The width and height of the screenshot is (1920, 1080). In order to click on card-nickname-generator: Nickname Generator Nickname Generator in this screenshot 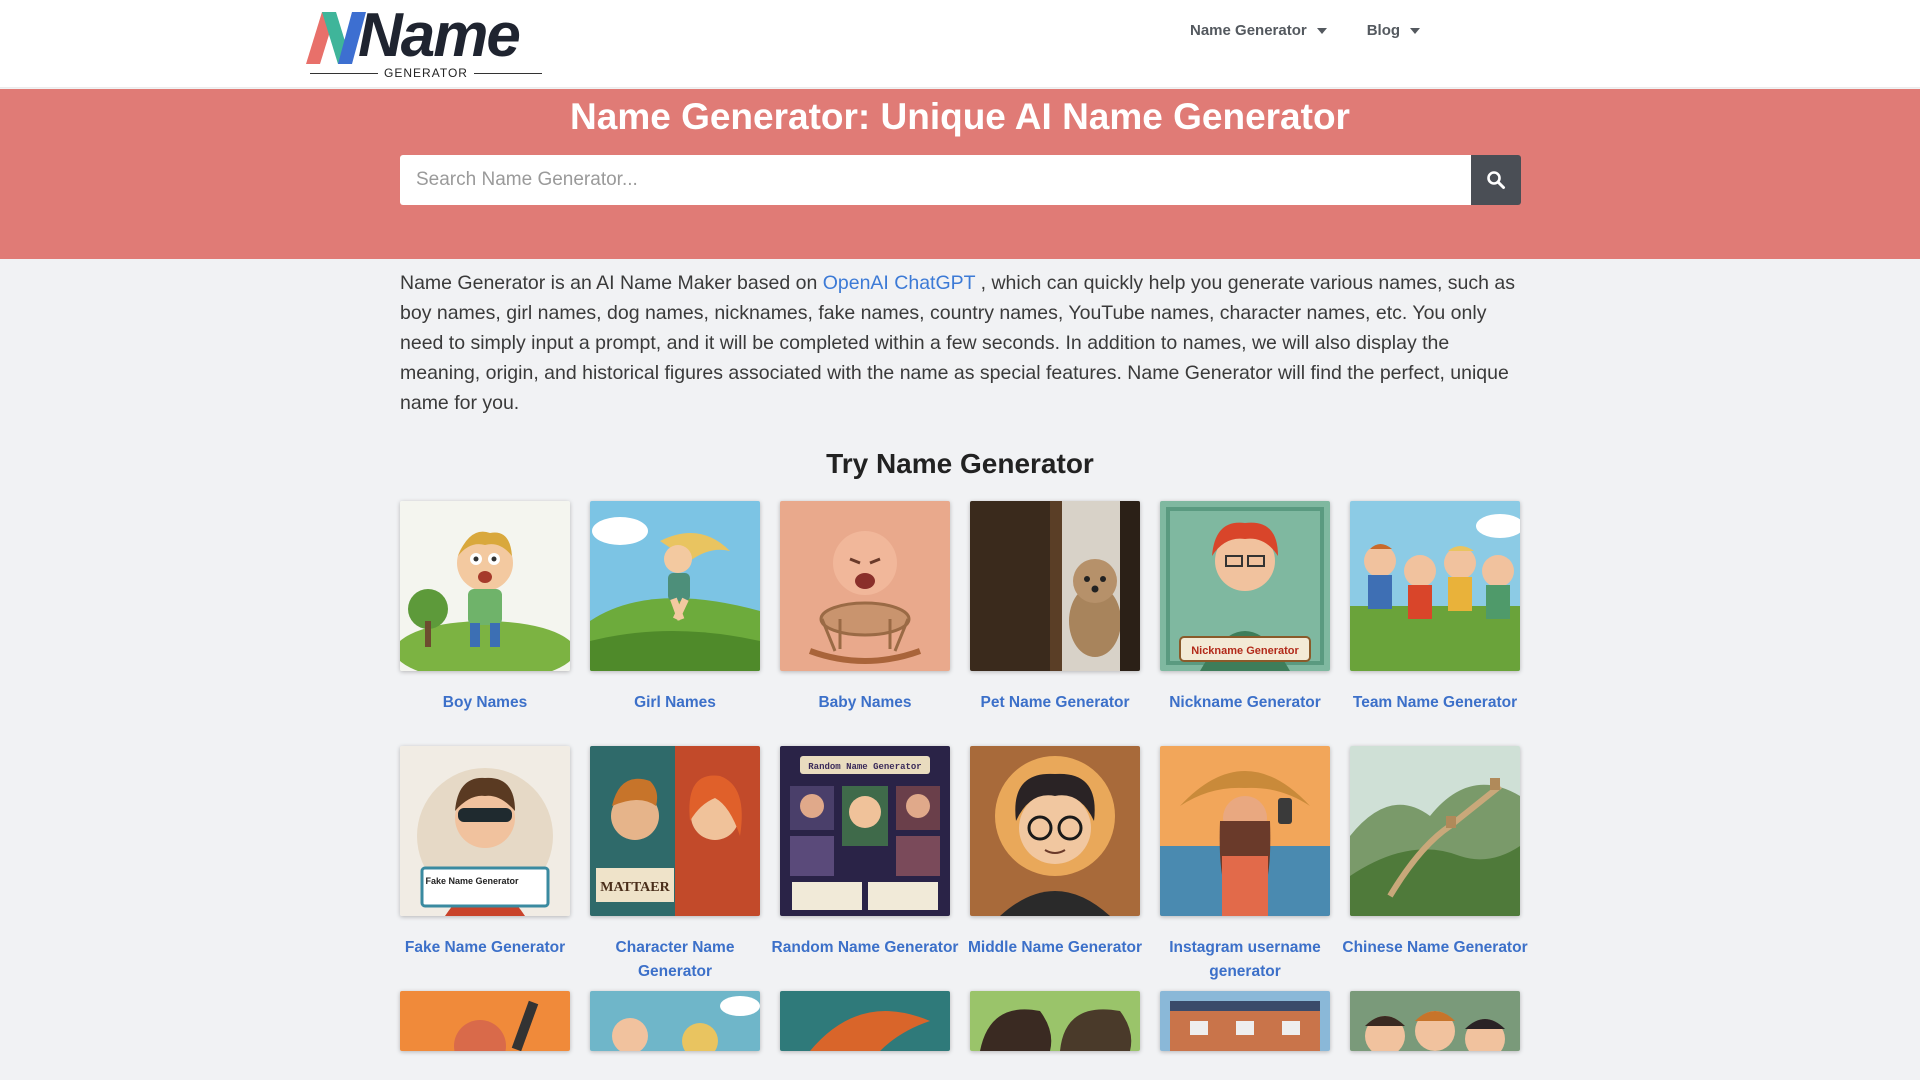, I will do `click(1245, 623)`.